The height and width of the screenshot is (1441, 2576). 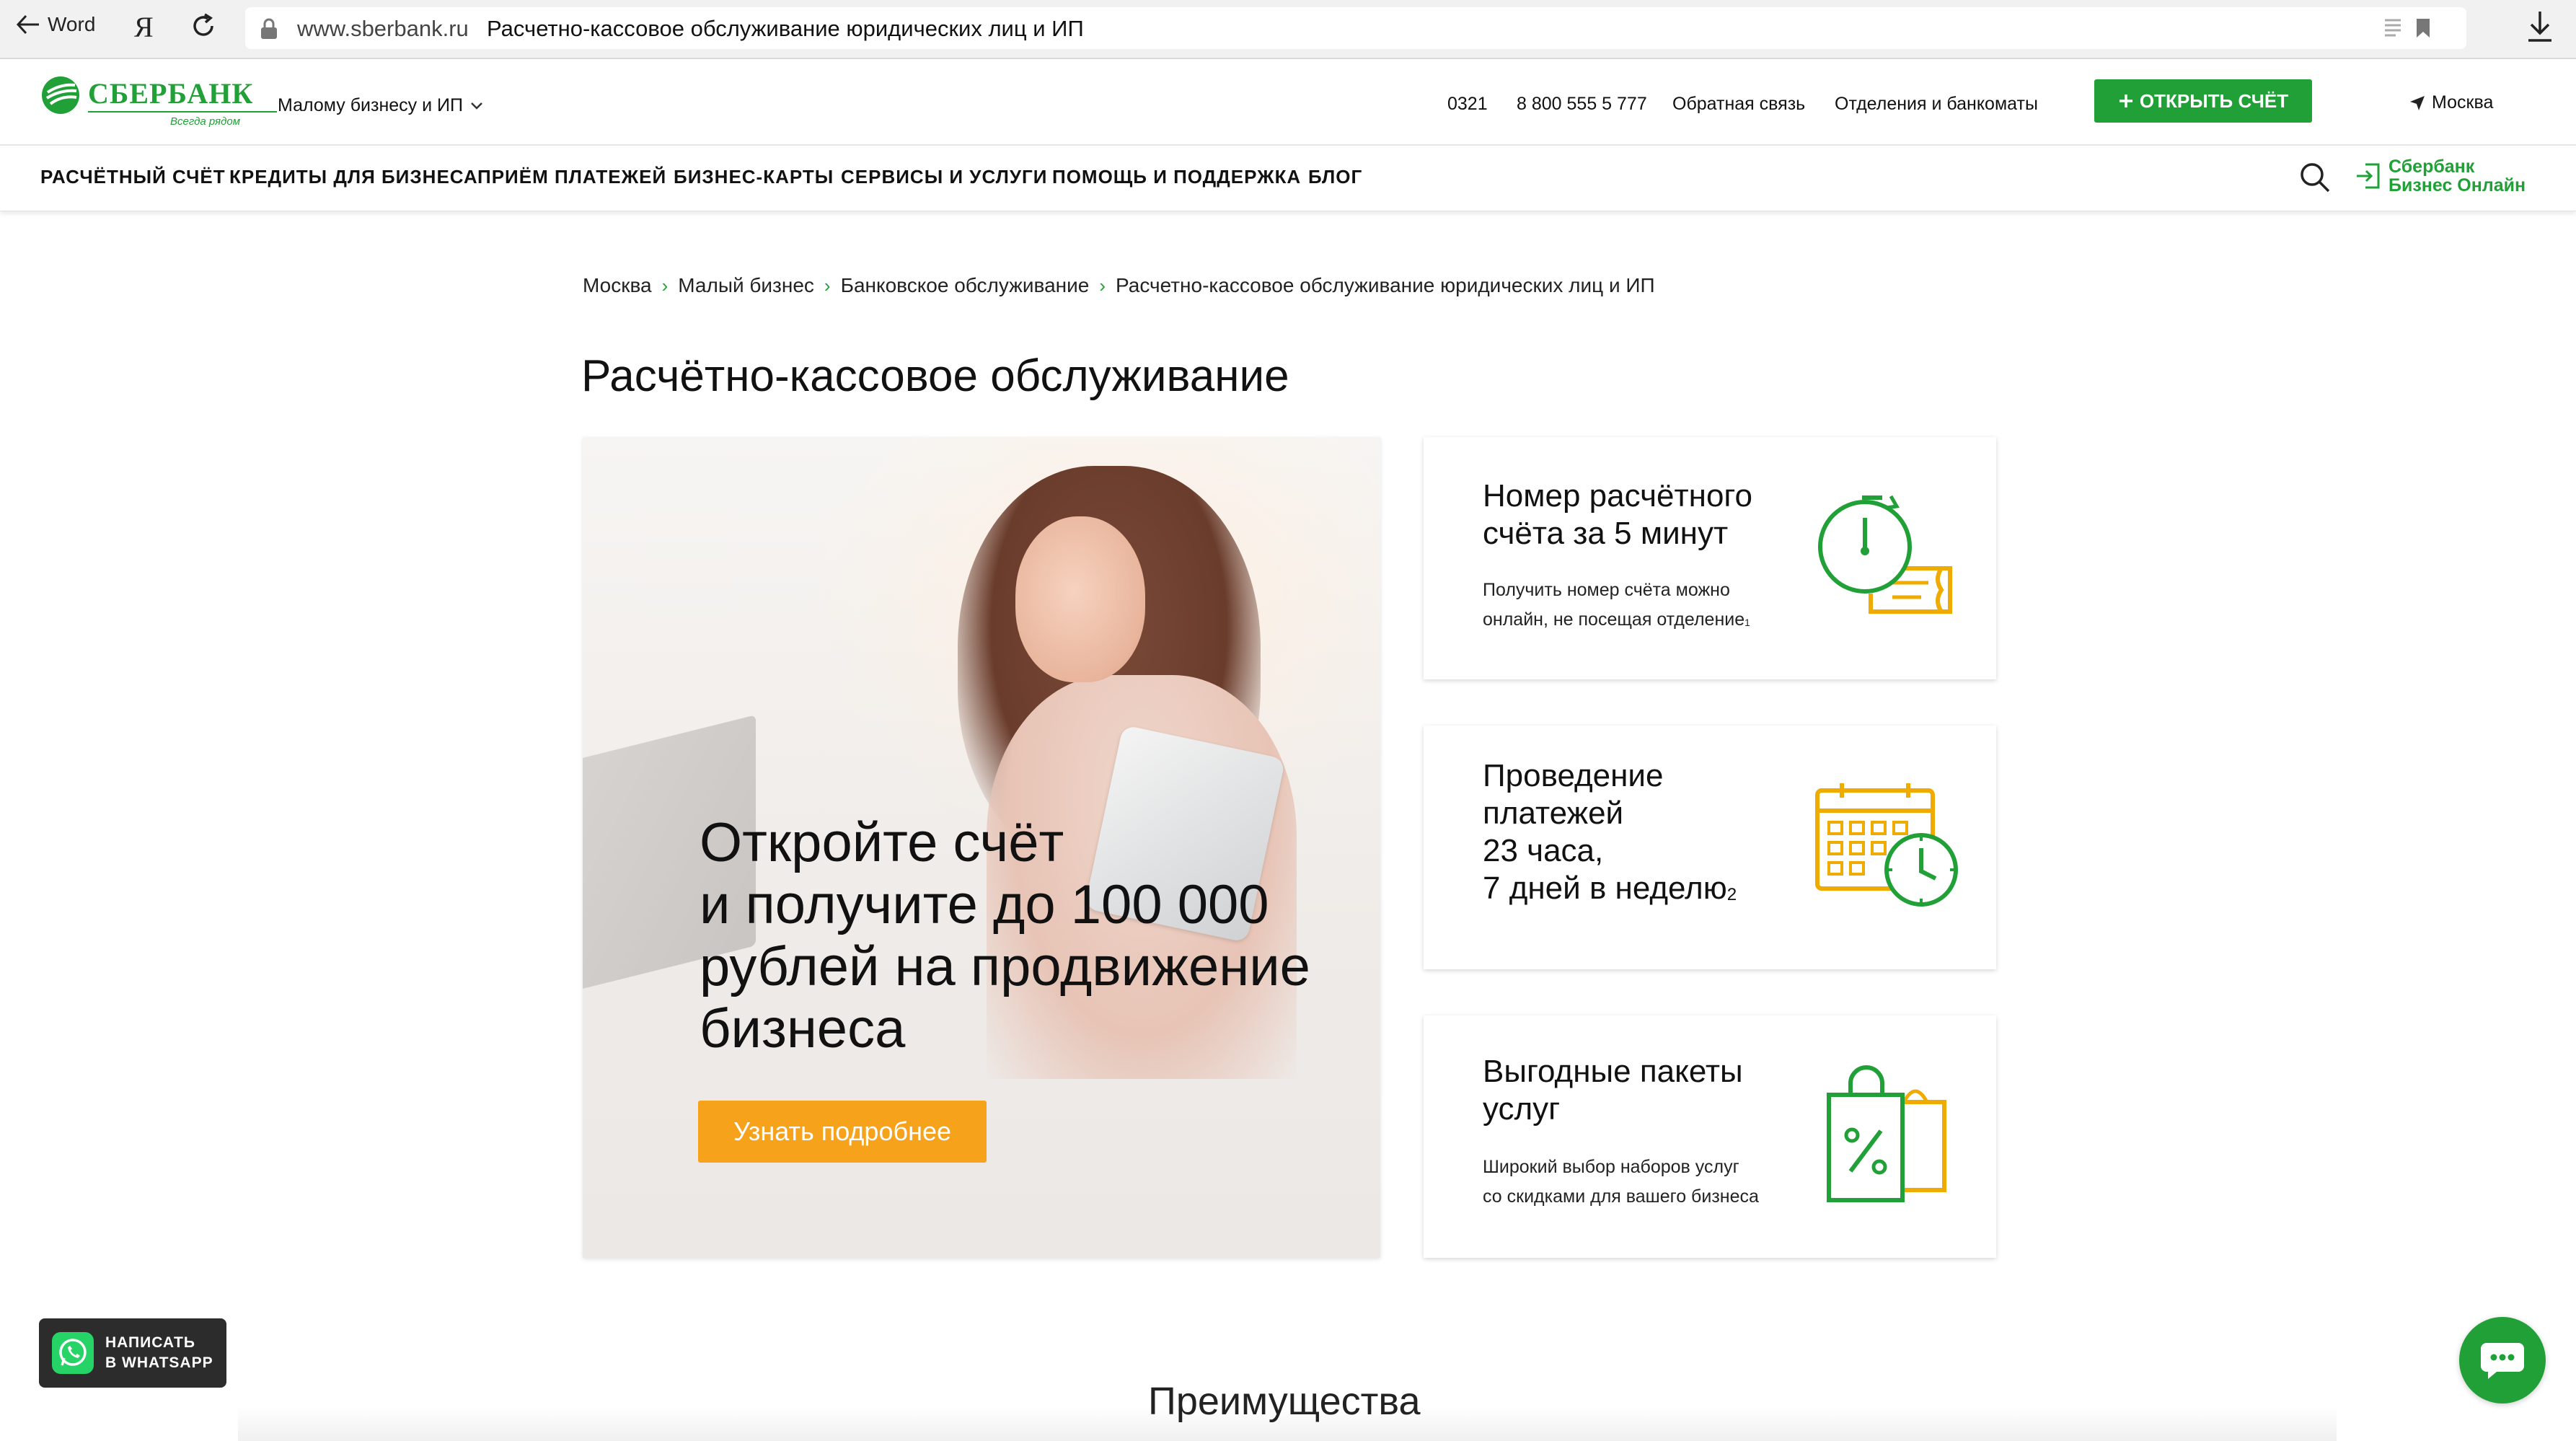 I want to click on download-icon, so click(x=2540, y=27).